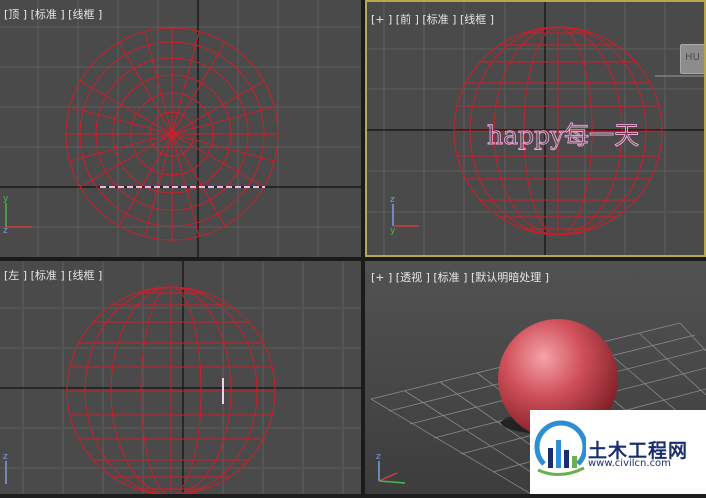 The width and height of the screenshot is (706, 498). I want to click on viewport-label-front: [+ ] [前 ] [标准 ] [线框 ], so click(432, 19).